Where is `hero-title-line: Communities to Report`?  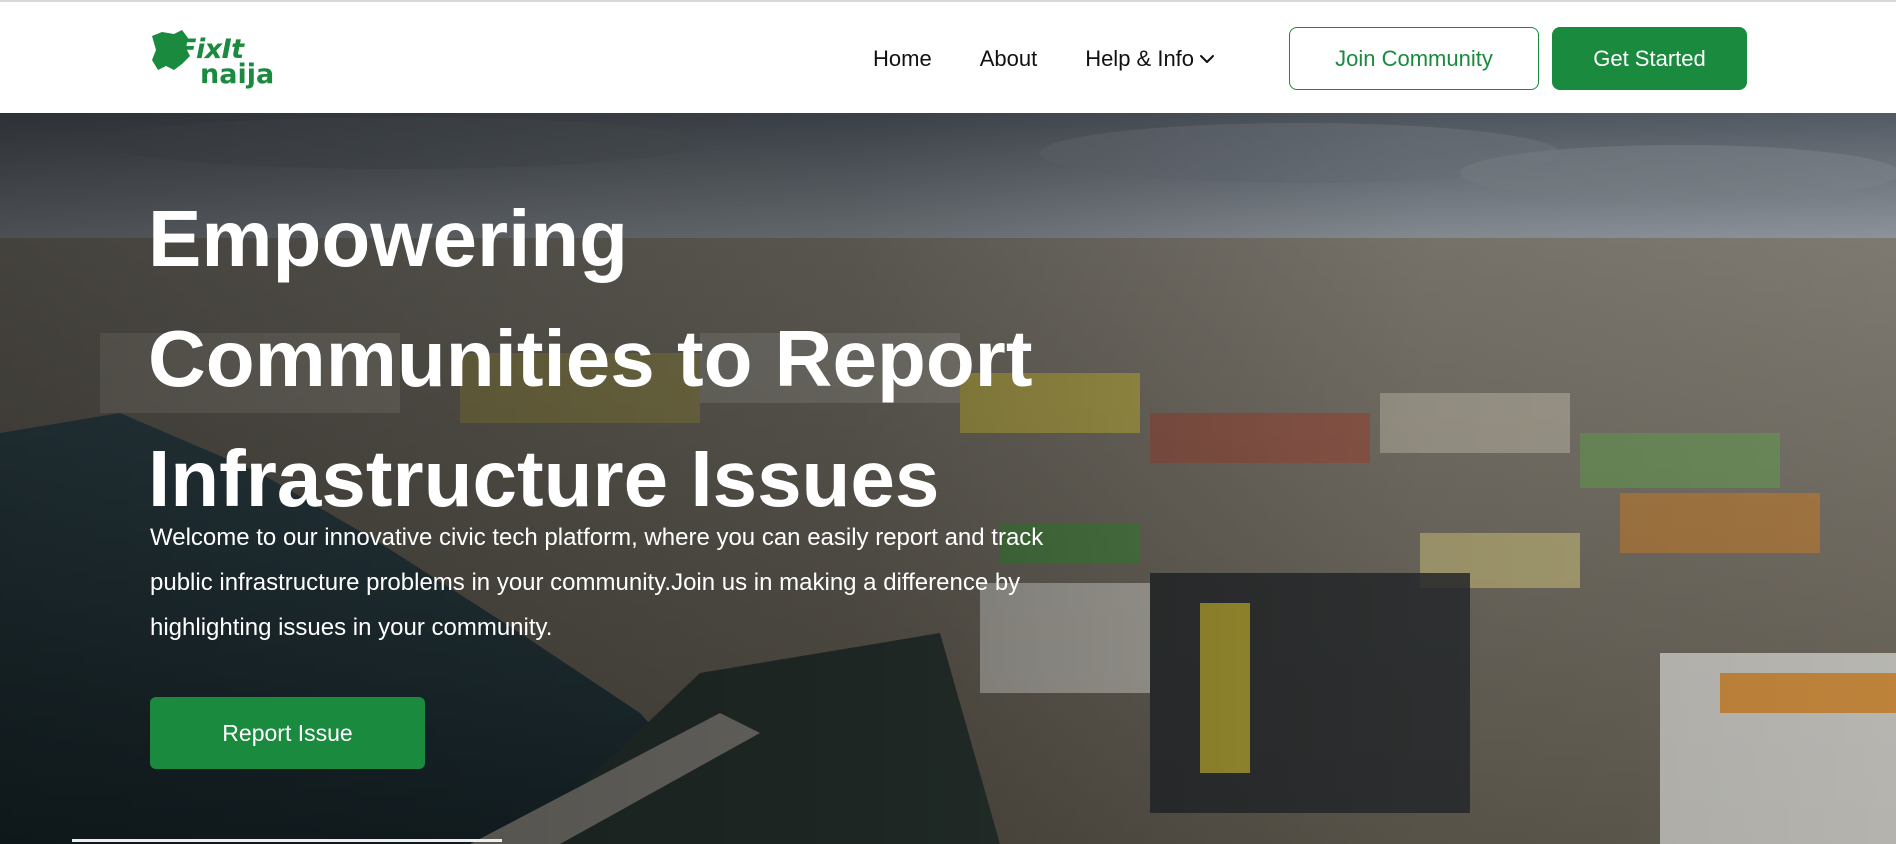
hero-title-line: Communities to Report is located at coordinates (590, 358).